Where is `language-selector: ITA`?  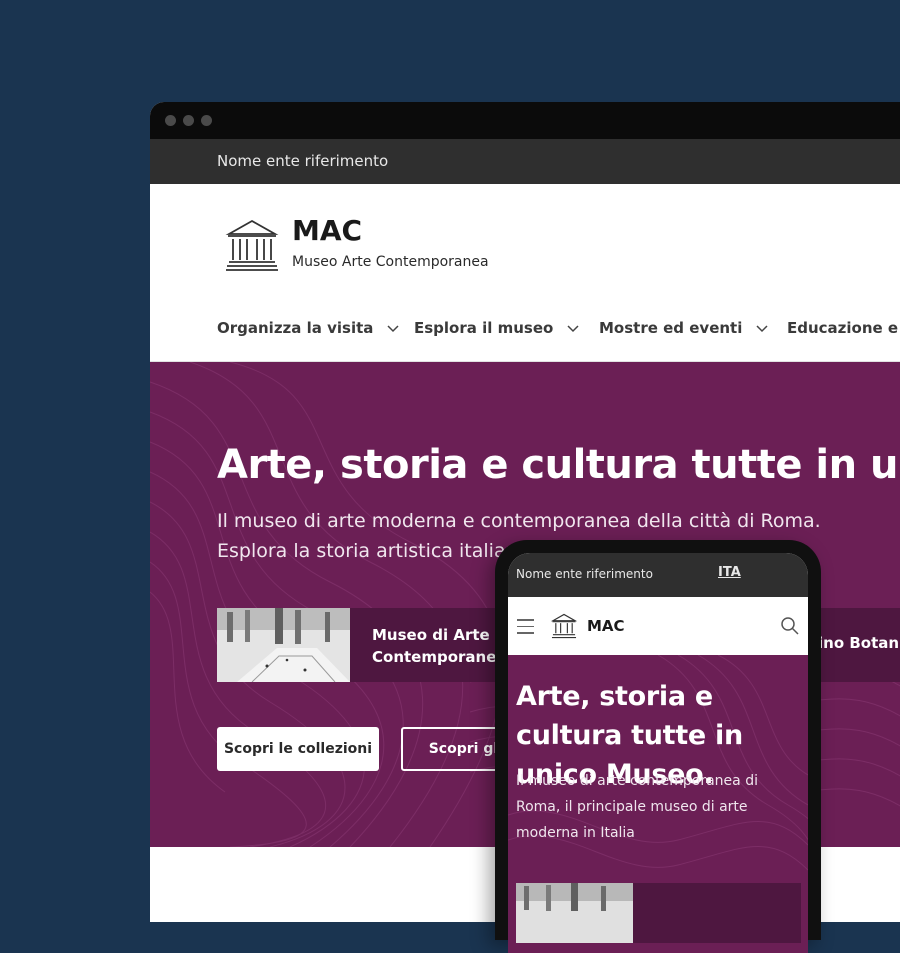 language-selector: ITA is located at coordinates (729, 572).